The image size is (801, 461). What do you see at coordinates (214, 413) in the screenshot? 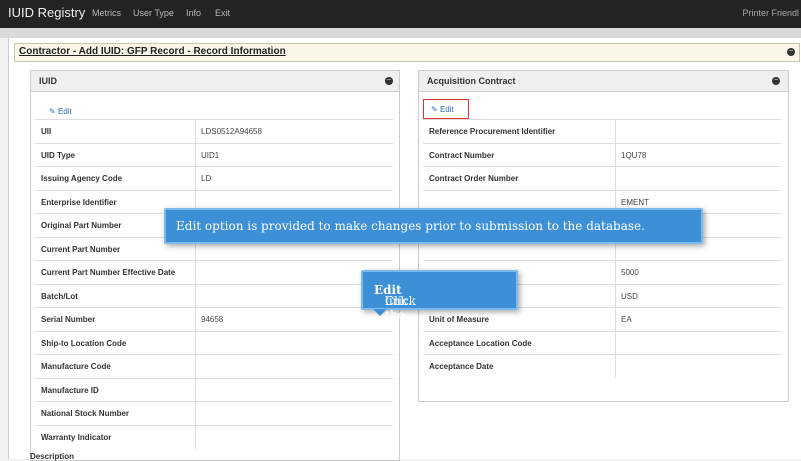
I see `table-row: National Stock Number` at bounding box center [214, 413].